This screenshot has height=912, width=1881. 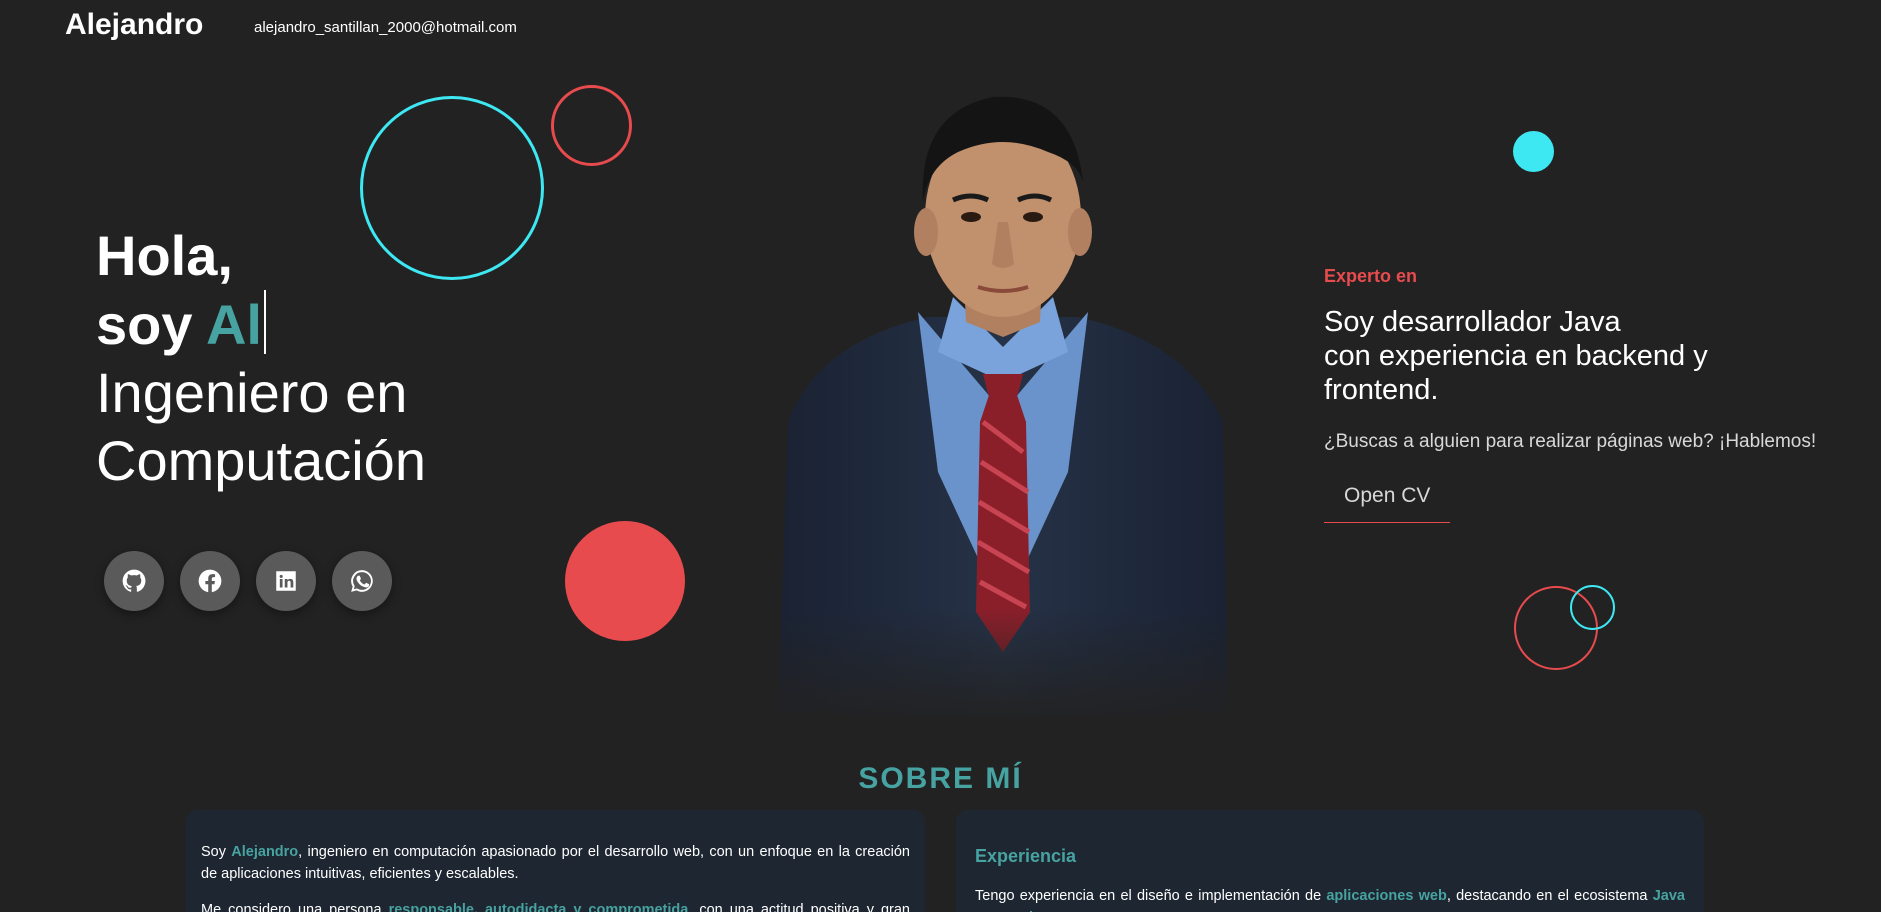 I want to click on about-p1-text-a: Soy, so click(x=216, y=852).